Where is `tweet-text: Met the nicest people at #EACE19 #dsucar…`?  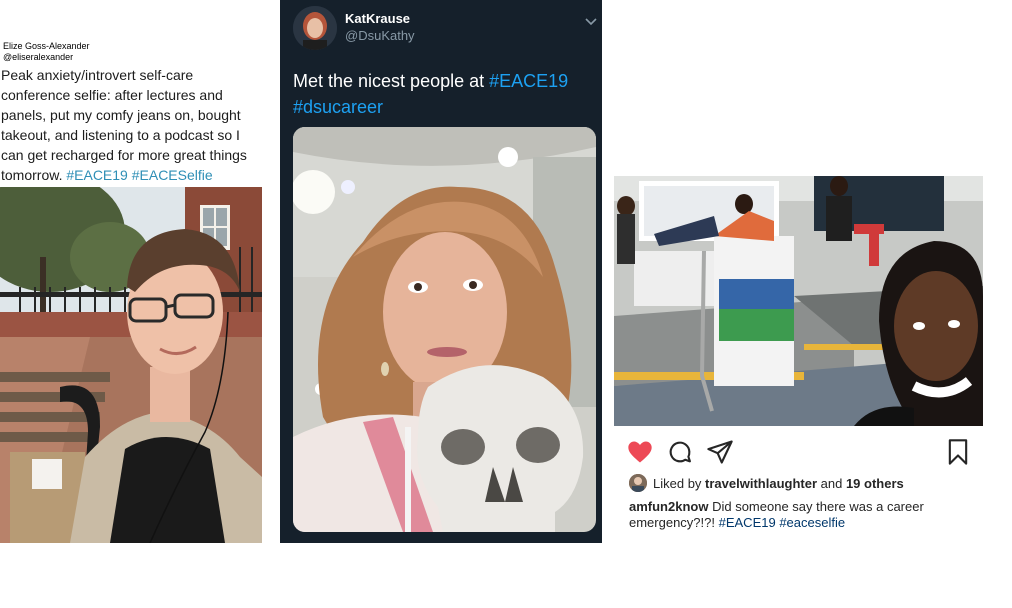
tweet-text: Met the nicest people at #EACE19 #dsucar… is located at coordinates (443, 94).